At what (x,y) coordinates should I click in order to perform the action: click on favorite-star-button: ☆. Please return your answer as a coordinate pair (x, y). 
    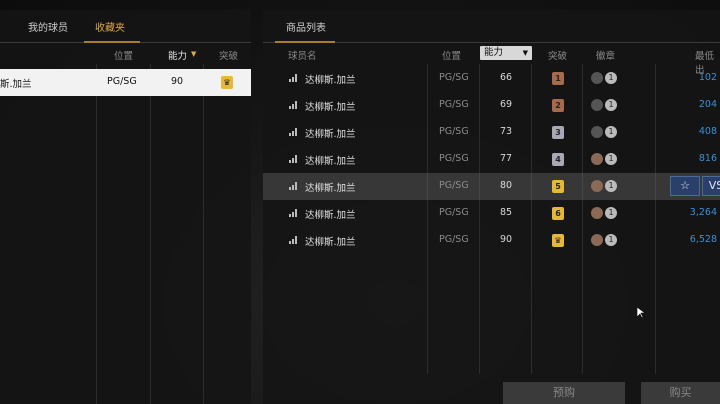
    Looking at the image, I should click on (685, 186).